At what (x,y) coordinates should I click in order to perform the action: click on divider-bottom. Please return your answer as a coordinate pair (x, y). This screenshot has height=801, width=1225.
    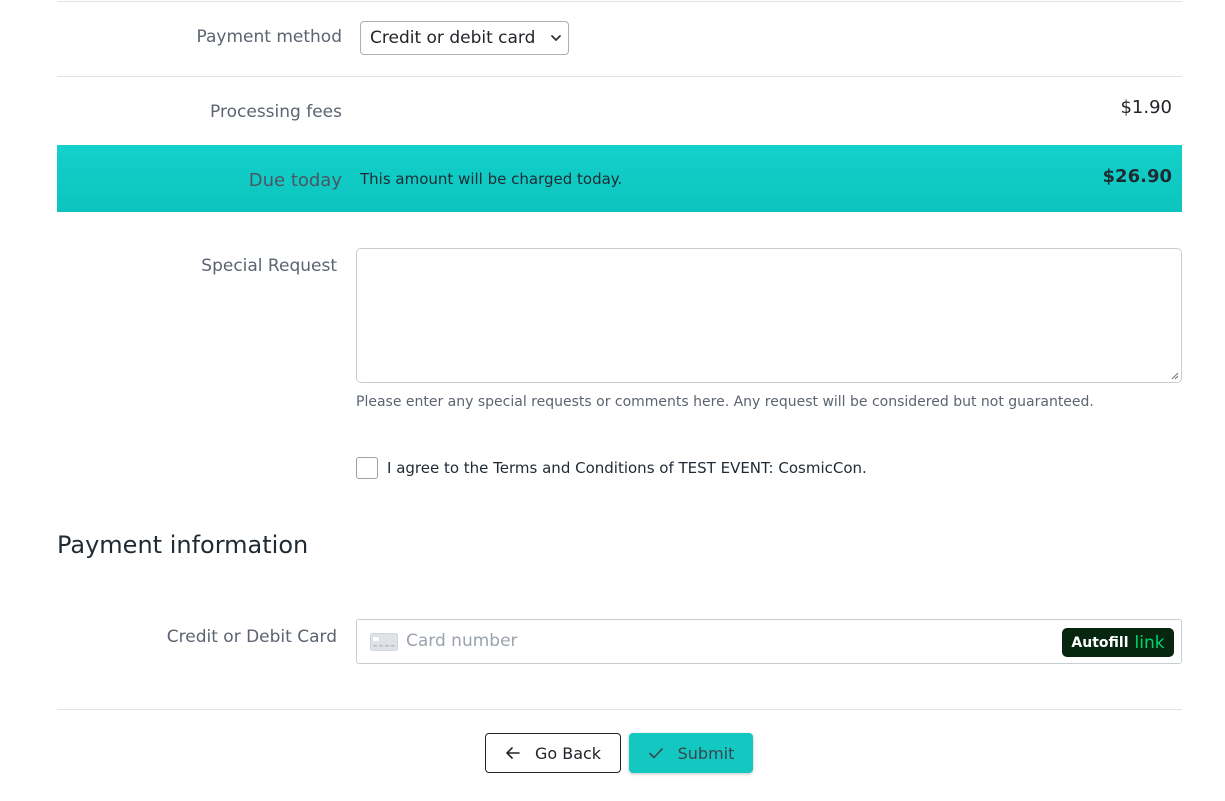
    Looking at the image, I should click on (619, 709).